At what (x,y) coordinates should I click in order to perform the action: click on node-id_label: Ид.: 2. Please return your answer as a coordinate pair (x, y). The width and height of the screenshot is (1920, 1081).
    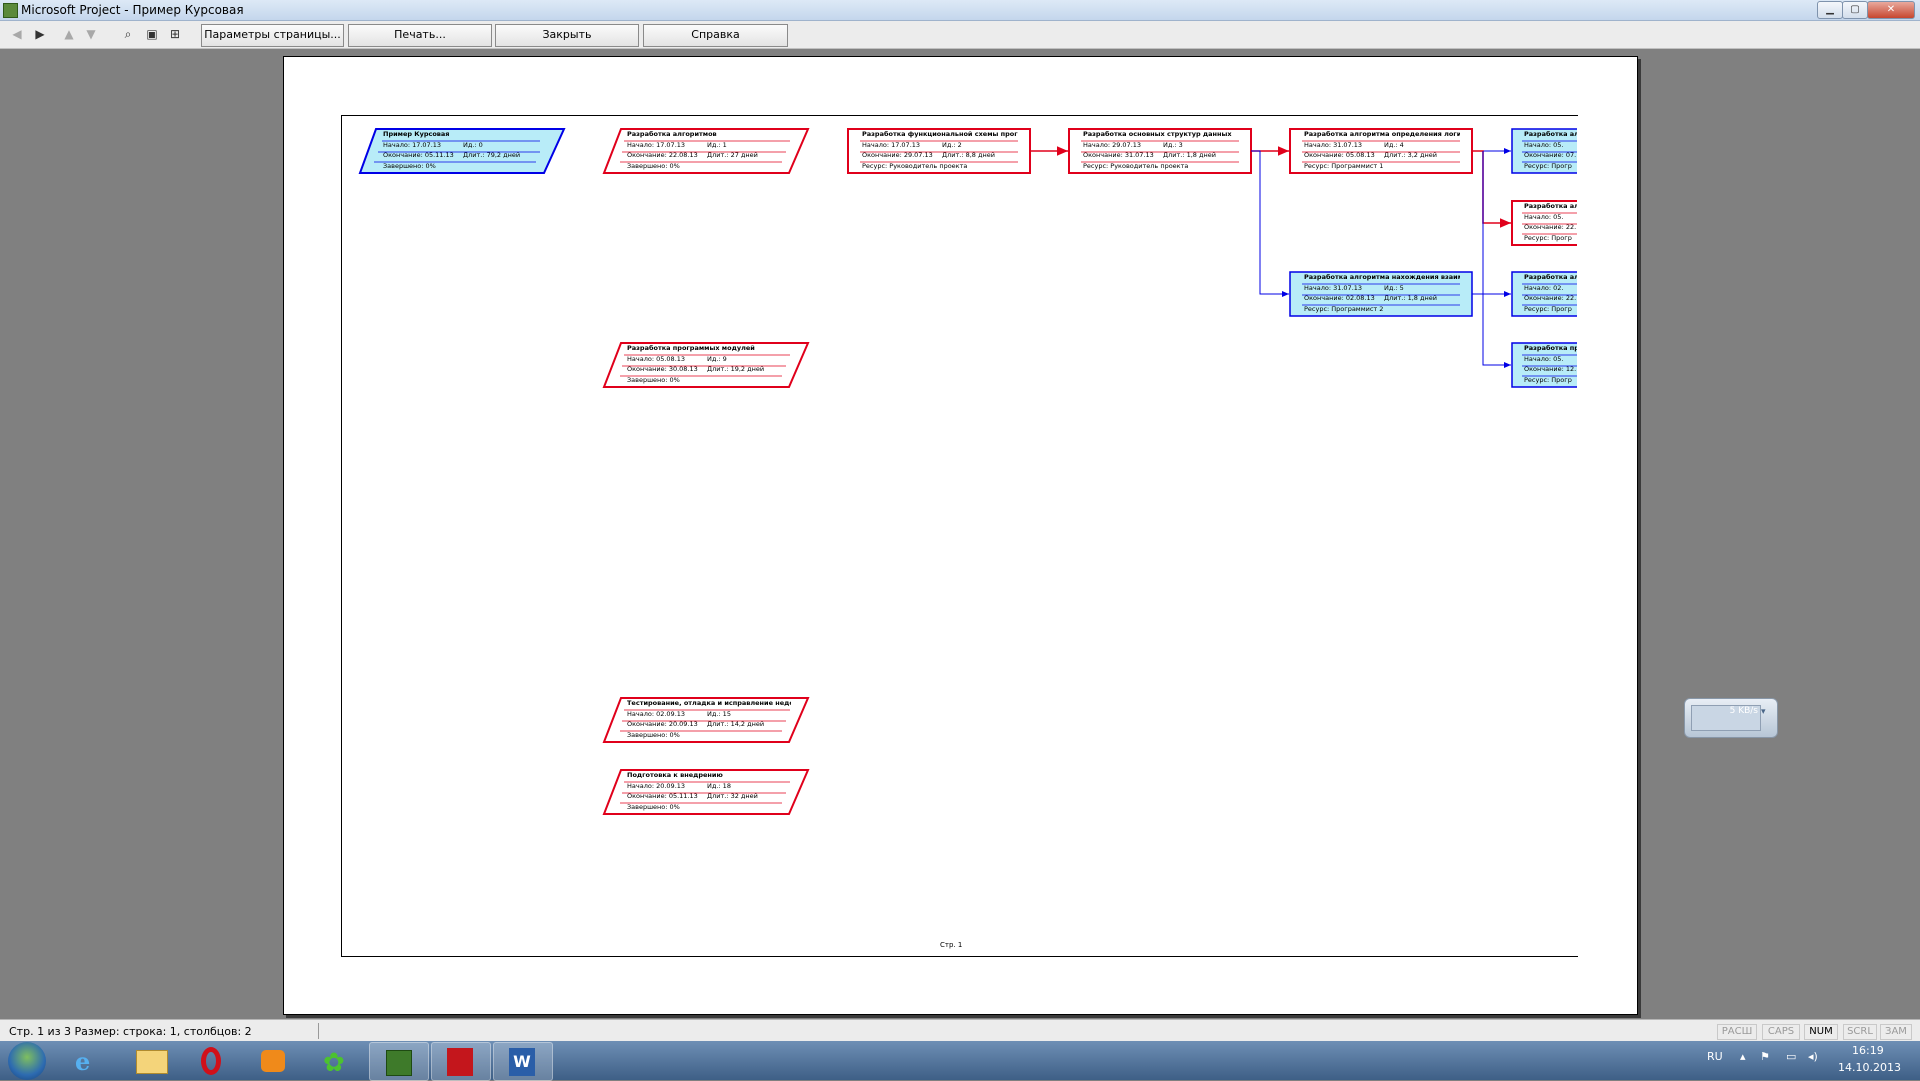
    Looking at the image, I should click on (952, 144).